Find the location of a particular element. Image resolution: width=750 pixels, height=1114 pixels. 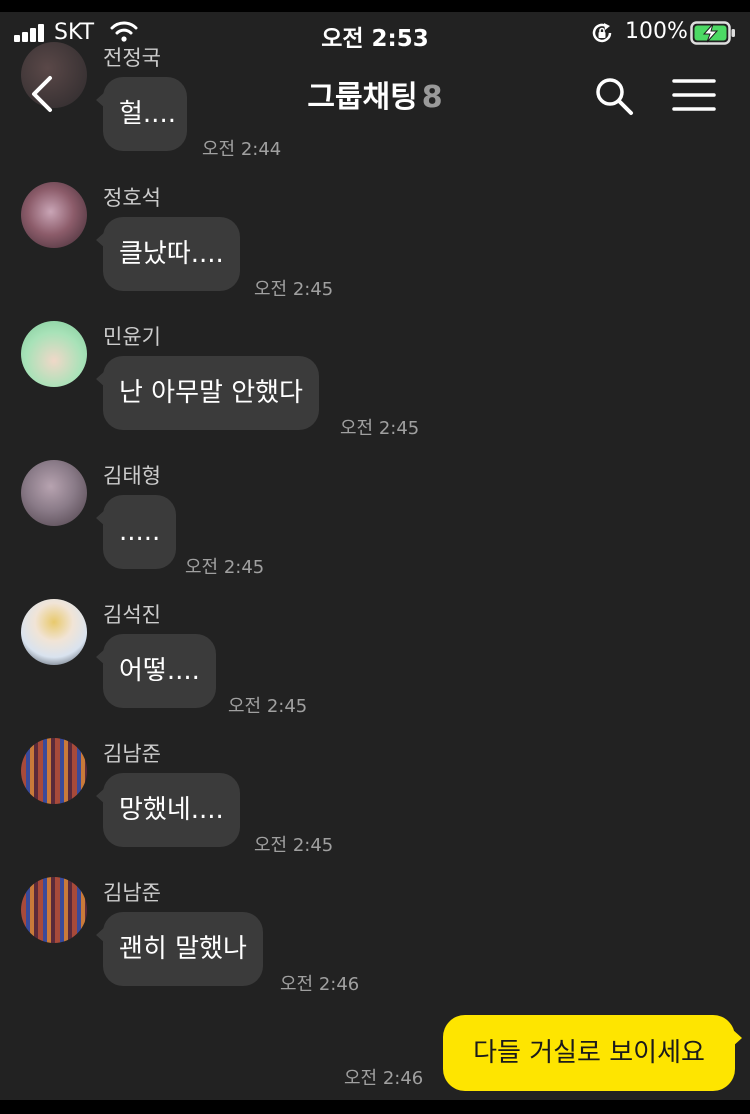

message-item: 김석진 어떻.... 오전 2:45 is located at coordinates (375, 669).